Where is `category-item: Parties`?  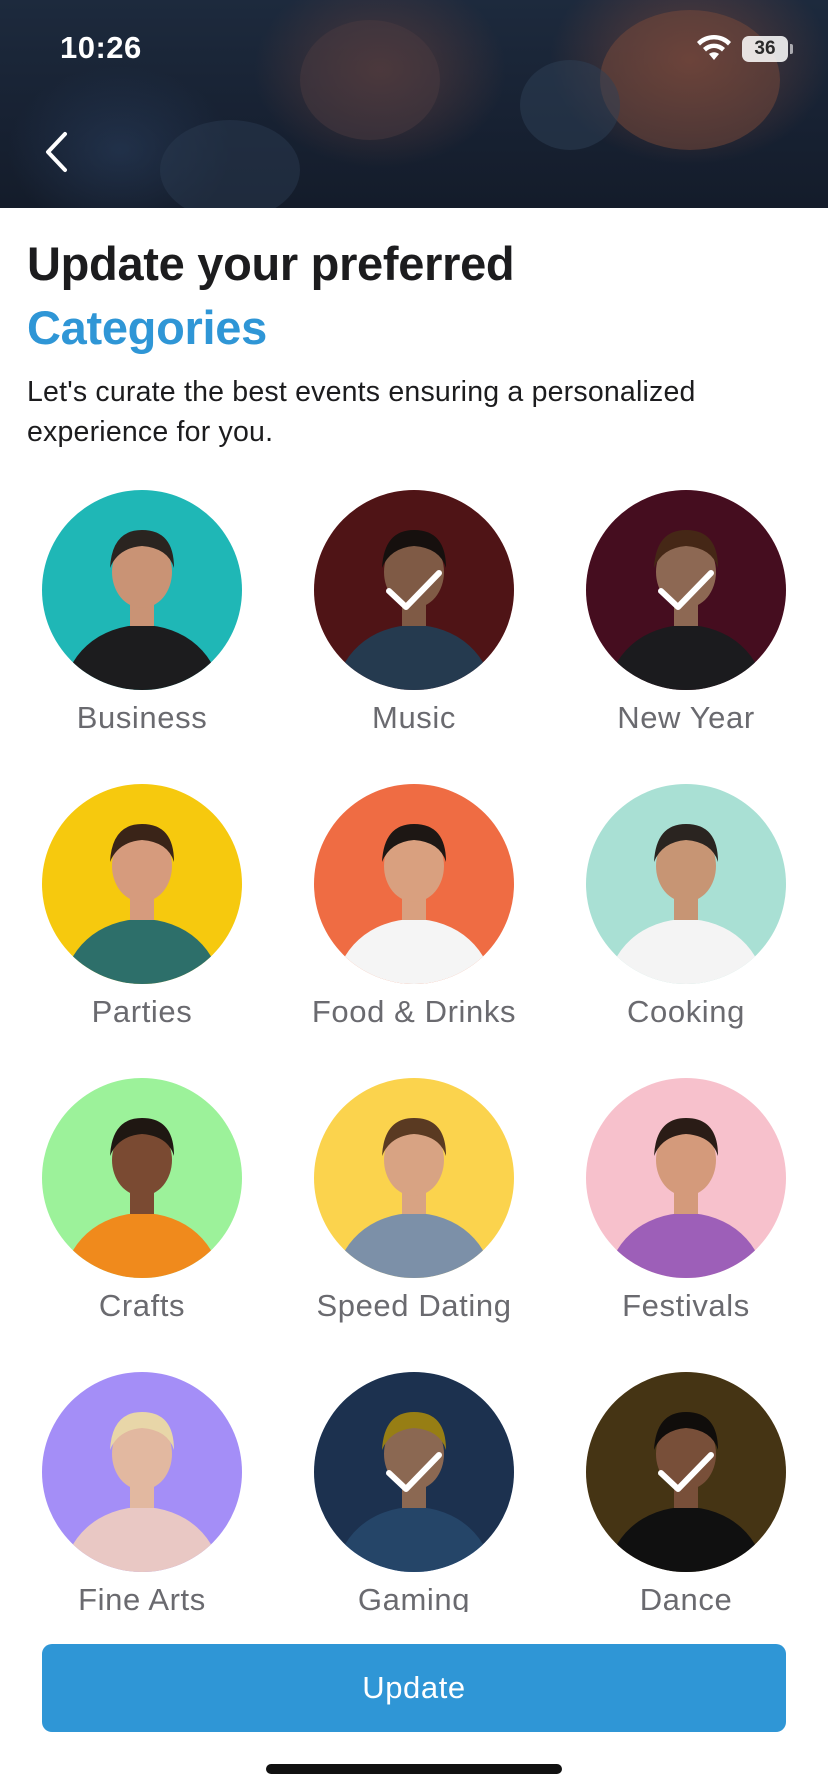 category-item: Parties is located at coordinates (142, 914).